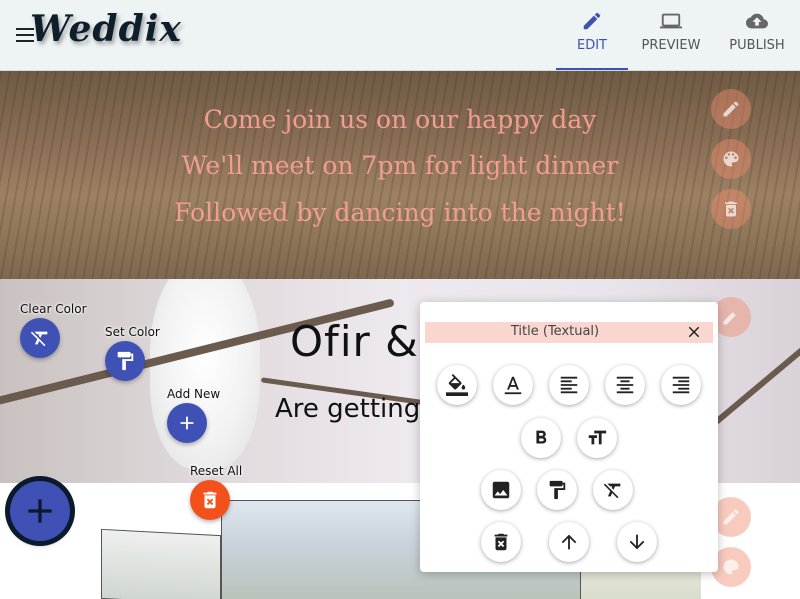 The height and width of the screenshot is (599, 800). I want to click on align-left-icon, so click(569, 385).